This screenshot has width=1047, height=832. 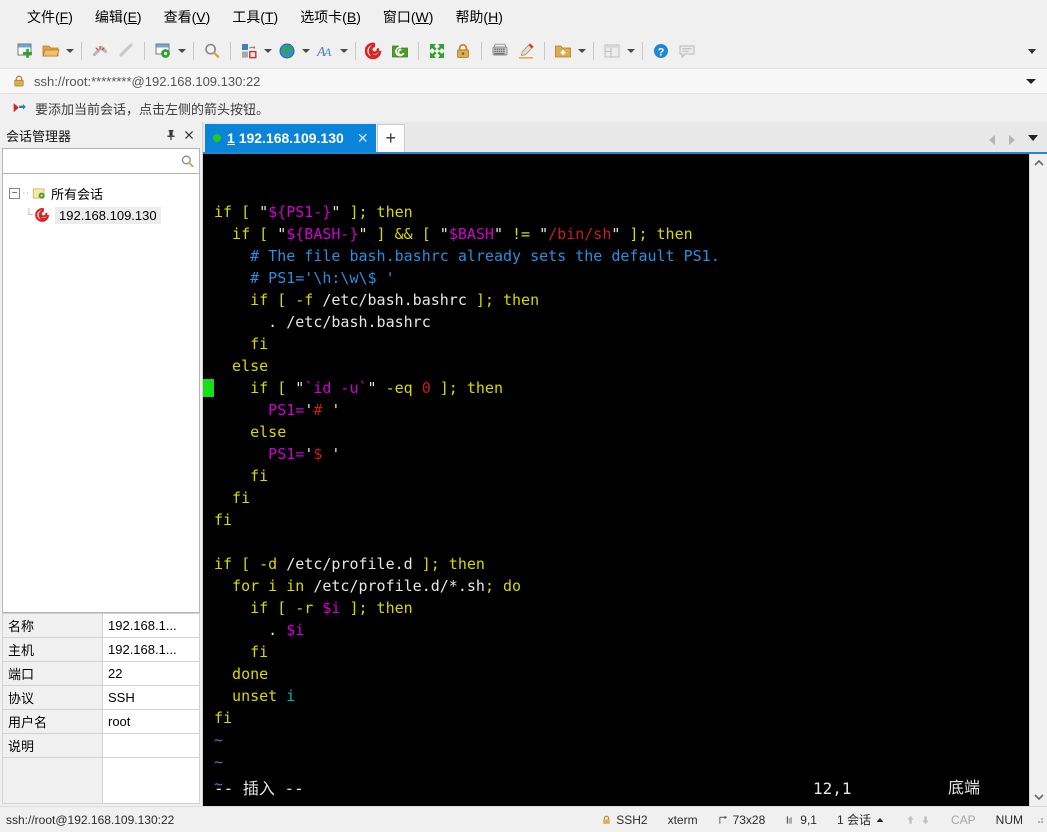 What do you see at coordinates (1002, 140) in the screenshot?
I see `tab-navigation` at bounding box center [1002, 140].